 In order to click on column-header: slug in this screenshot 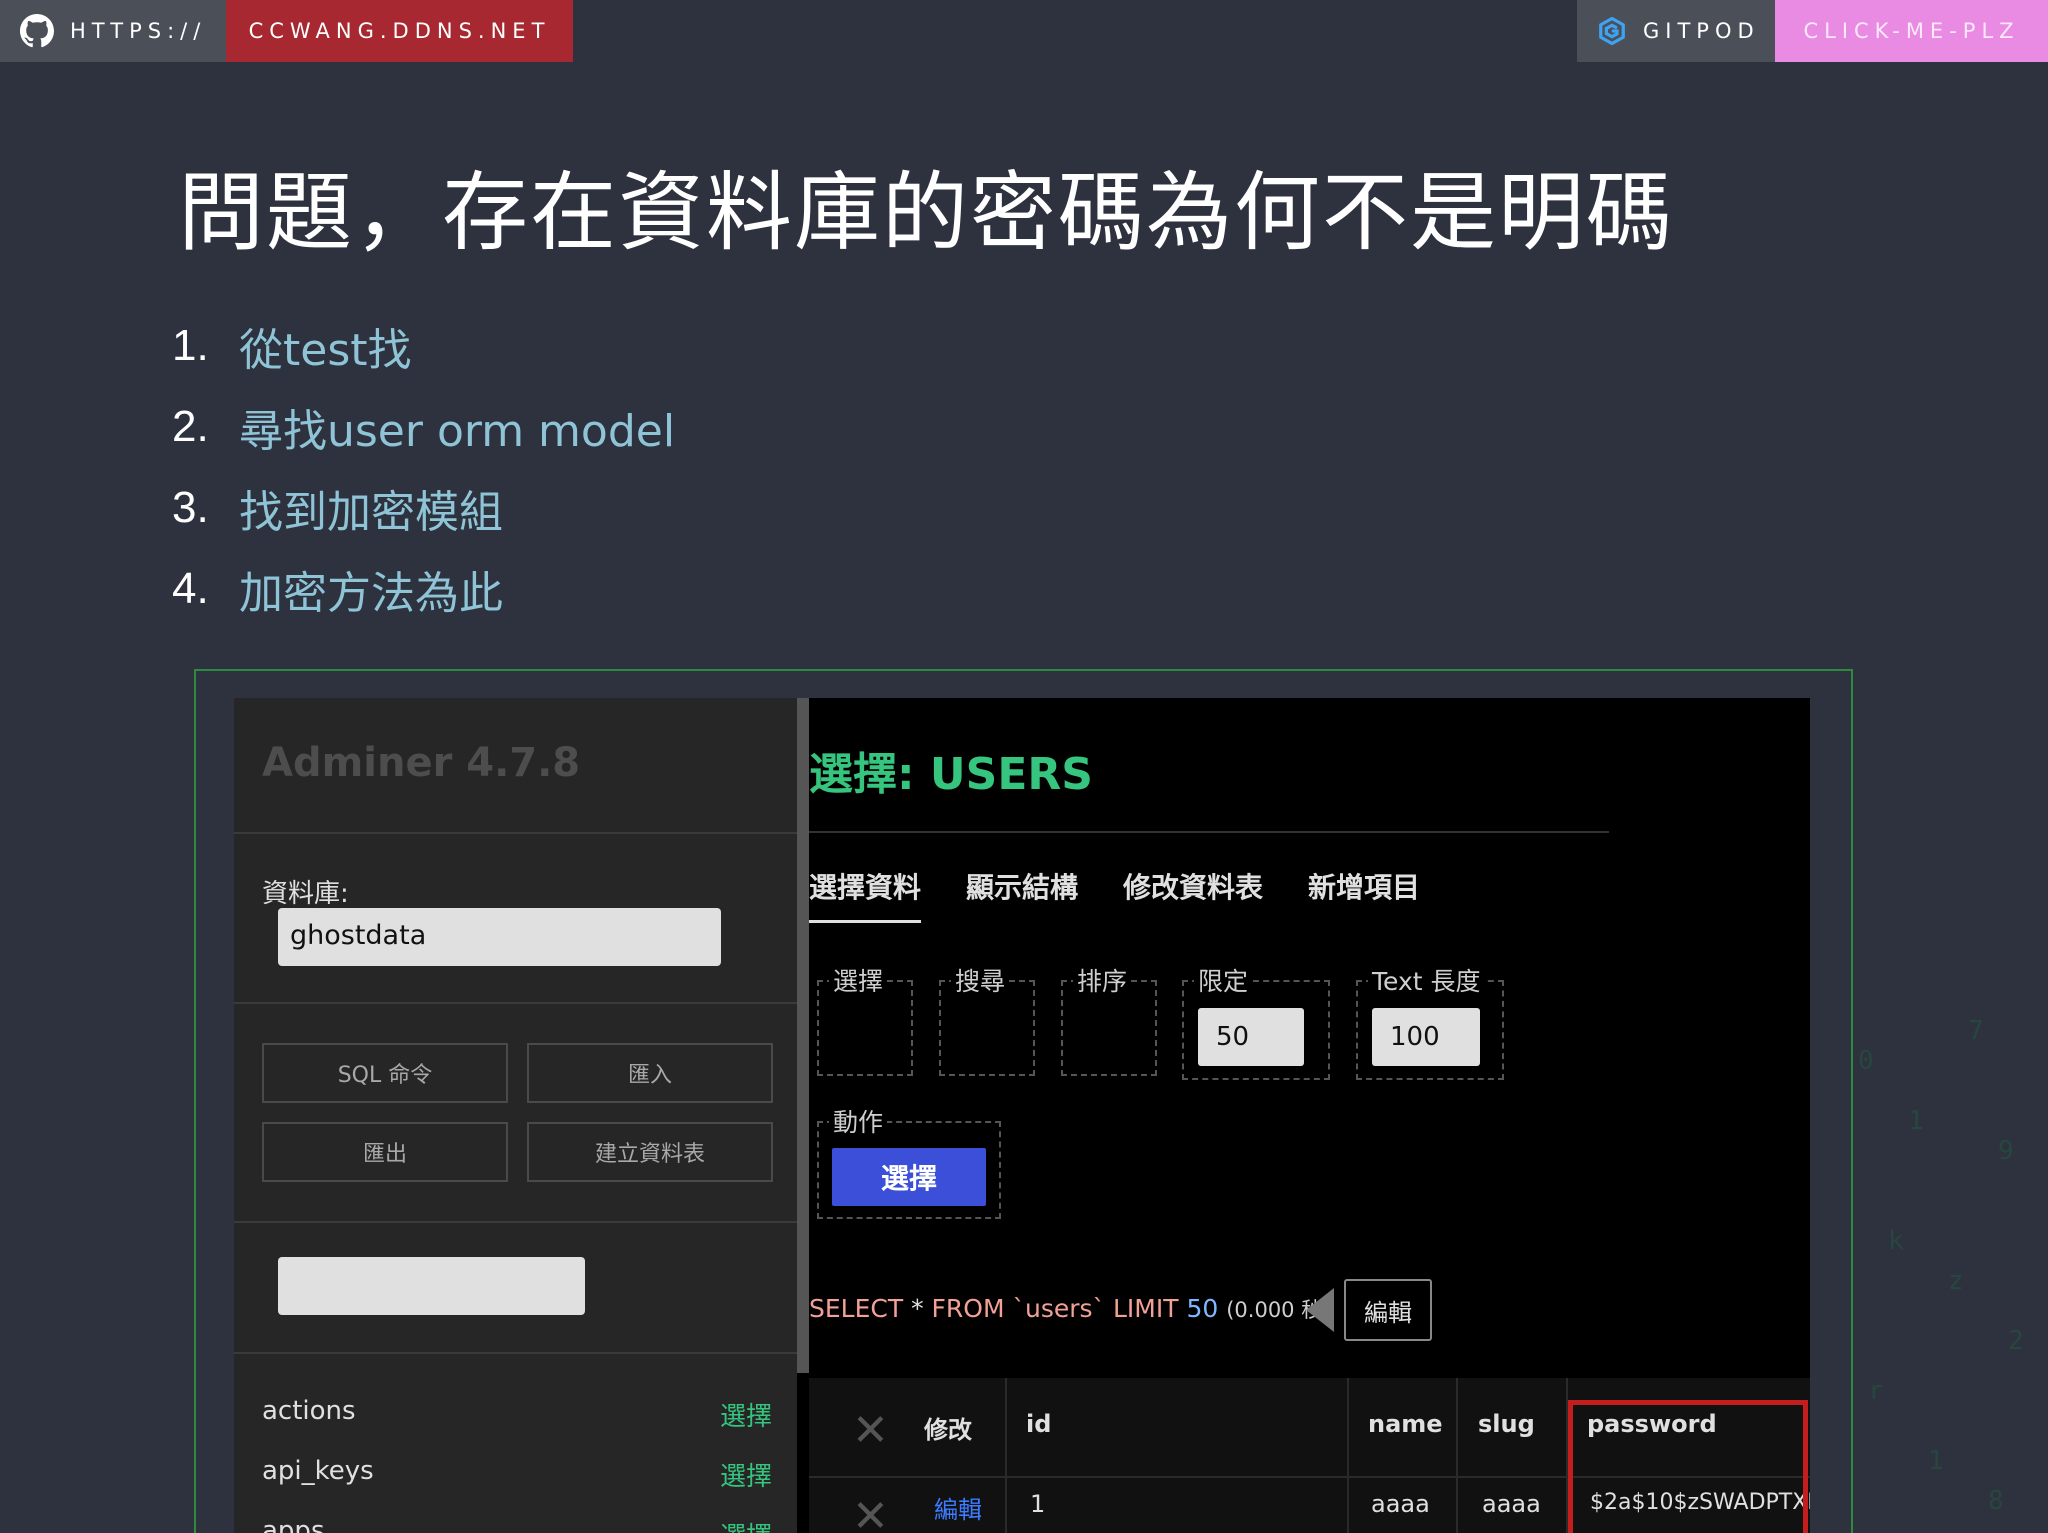, I will do `click(1506, 1424)`.